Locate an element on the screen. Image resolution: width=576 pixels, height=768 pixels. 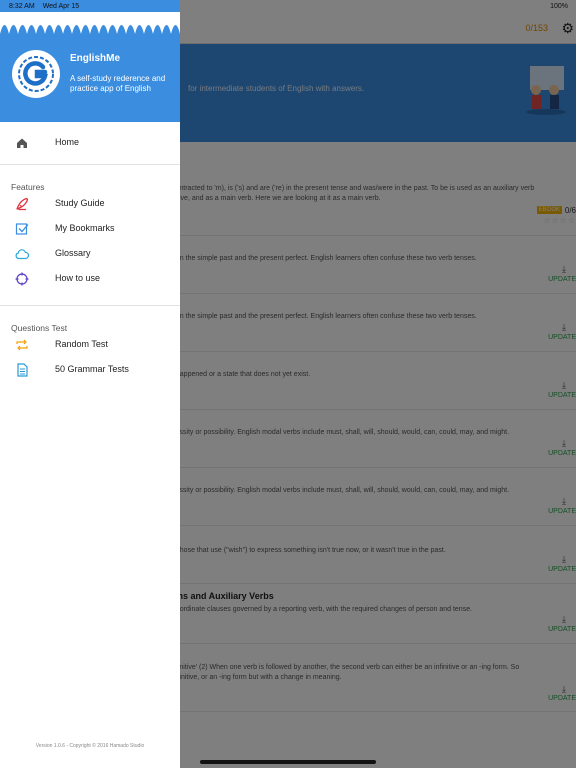
status-time: 8:32 AM is located at coordinates (22, 6).